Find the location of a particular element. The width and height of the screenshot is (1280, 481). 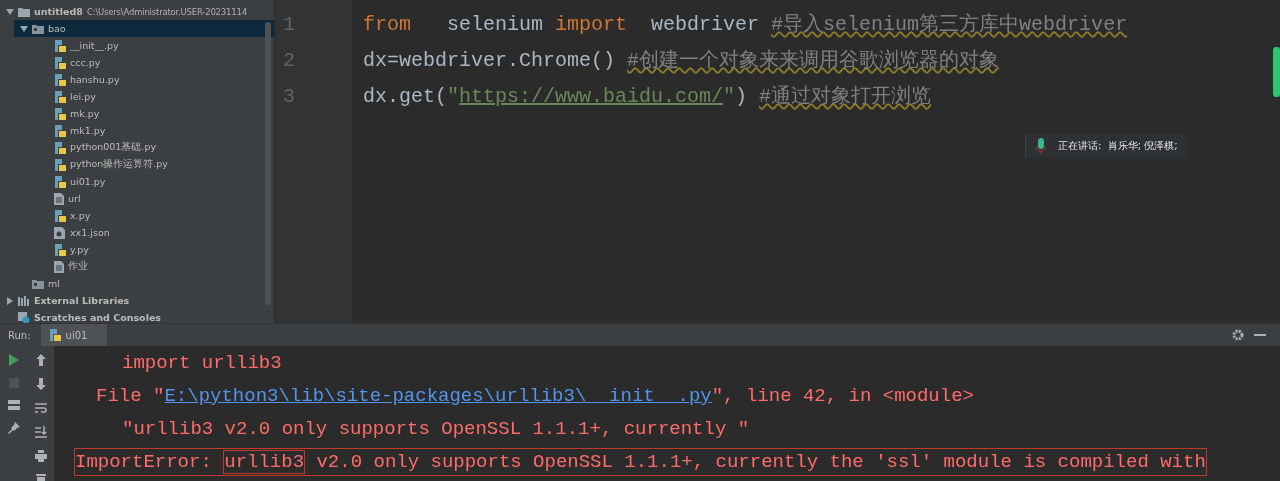

up-arrow-icon is located at coordinates (40, 360).